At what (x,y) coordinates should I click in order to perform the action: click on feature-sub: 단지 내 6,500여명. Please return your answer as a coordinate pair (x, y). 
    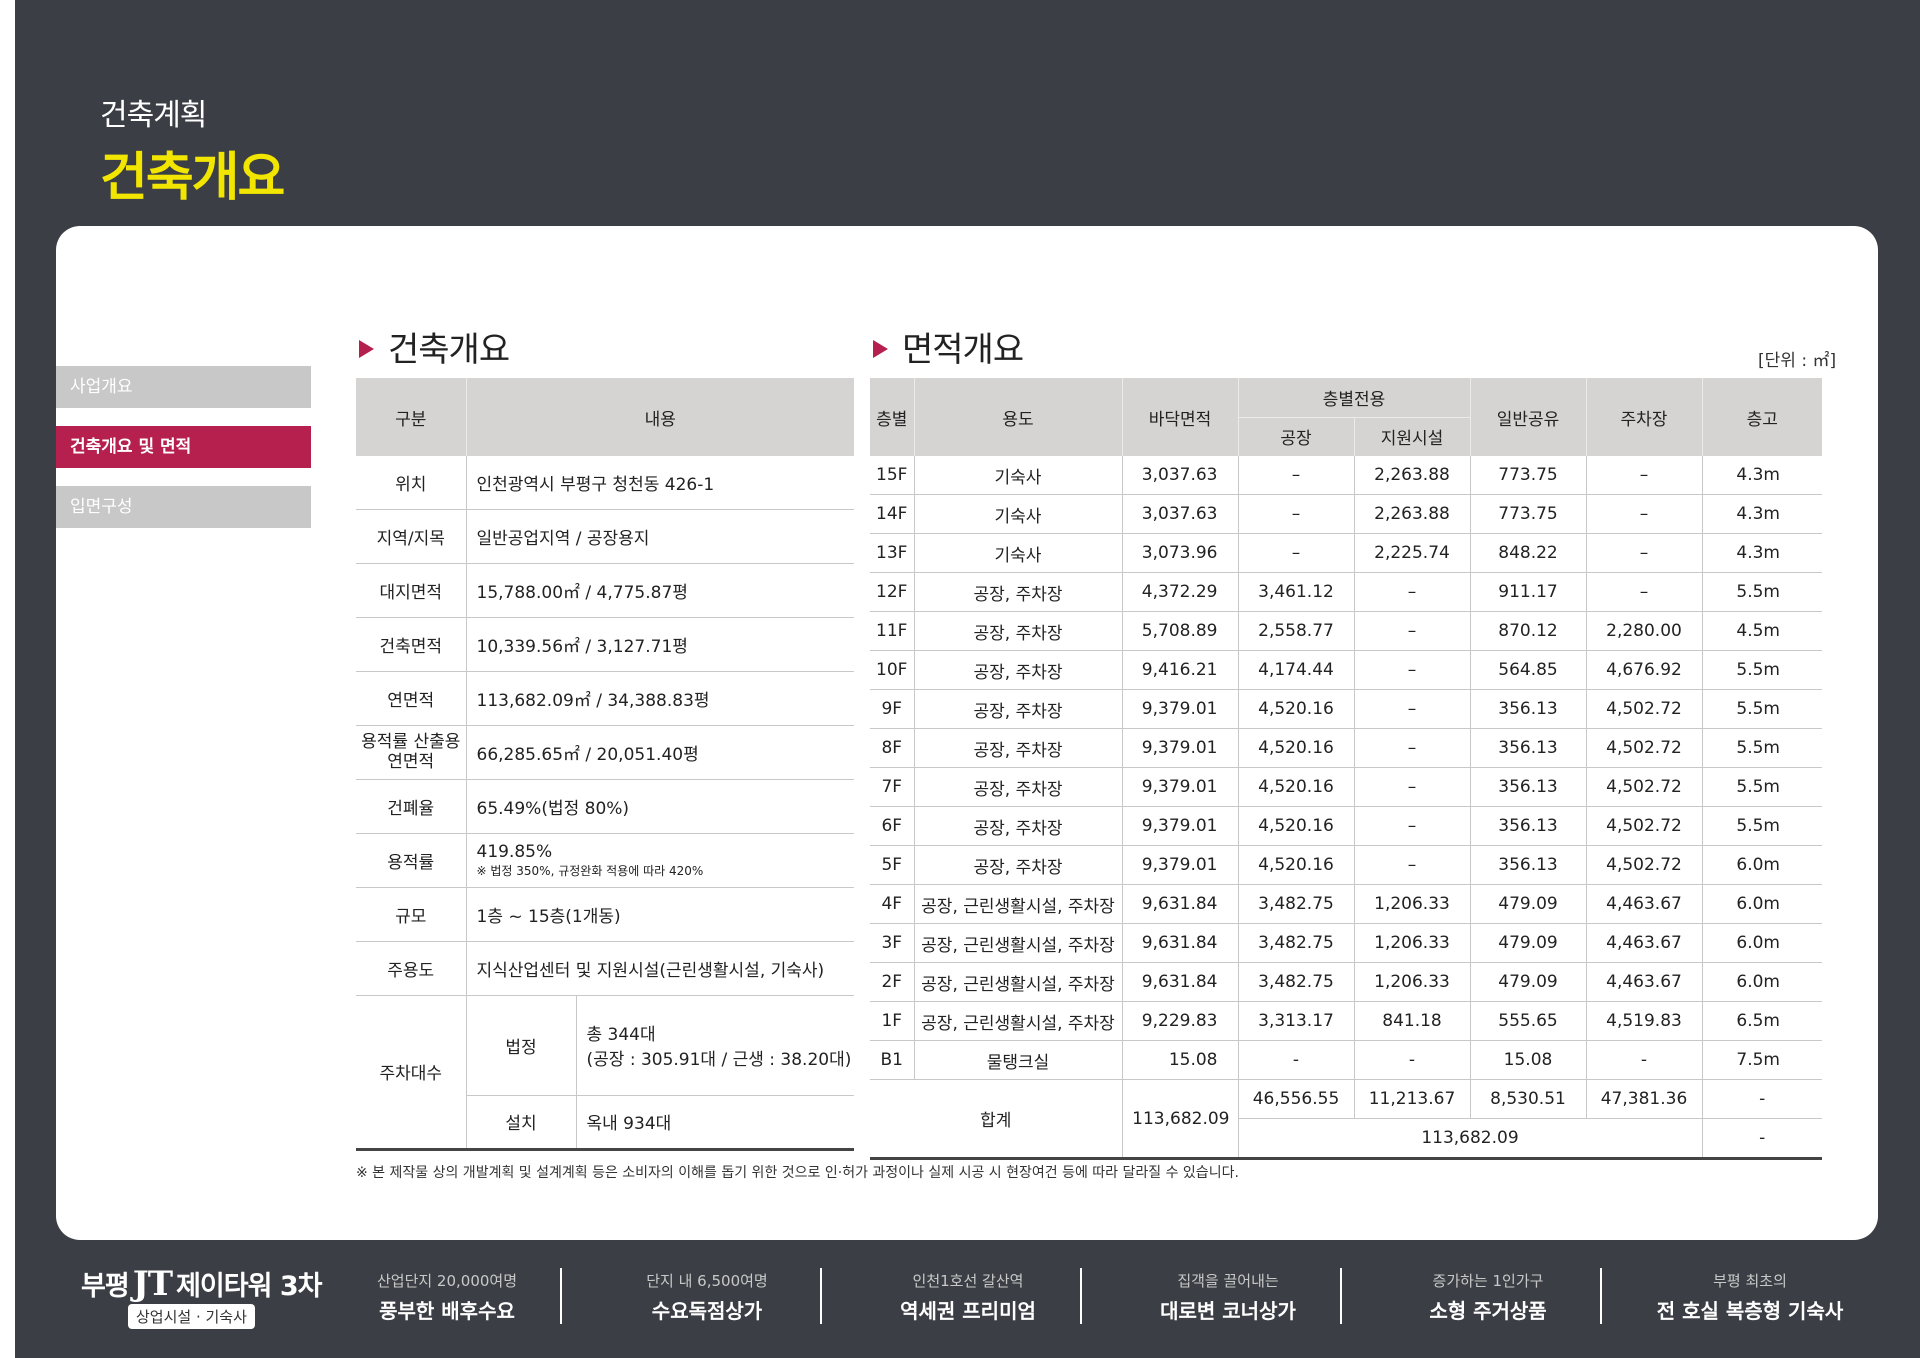
    Looking at the image, I should click on (707, 1281).